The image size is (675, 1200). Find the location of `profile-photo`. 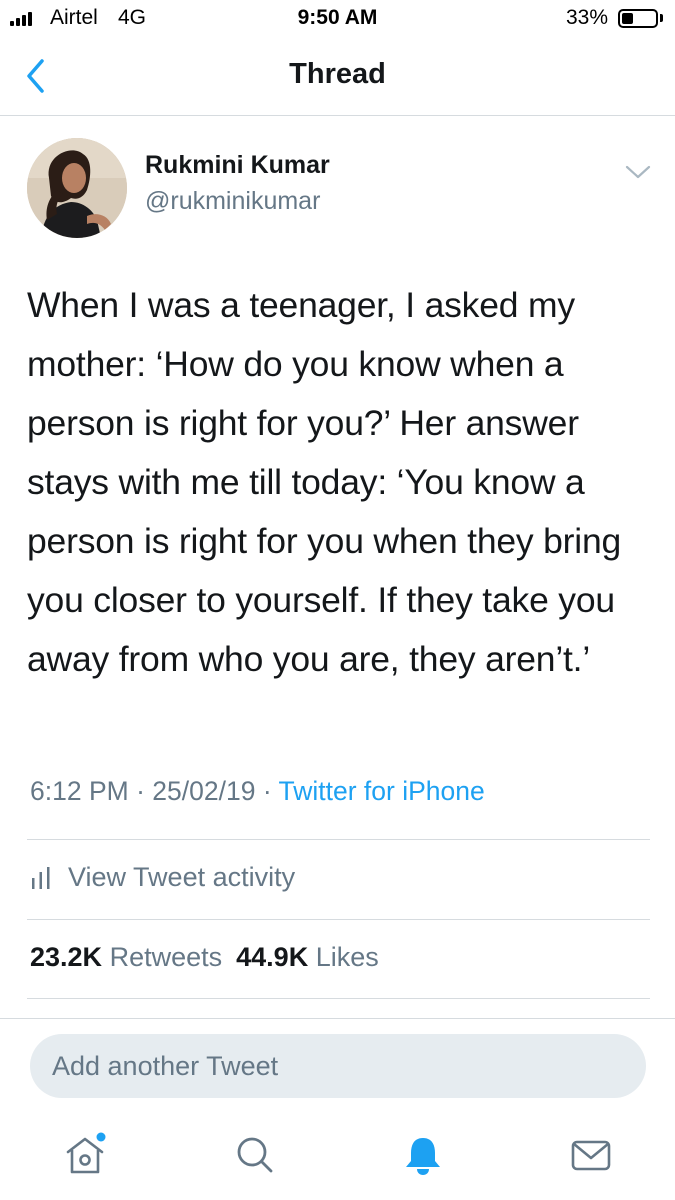

profile-photo is located at coordinates (77, 188).